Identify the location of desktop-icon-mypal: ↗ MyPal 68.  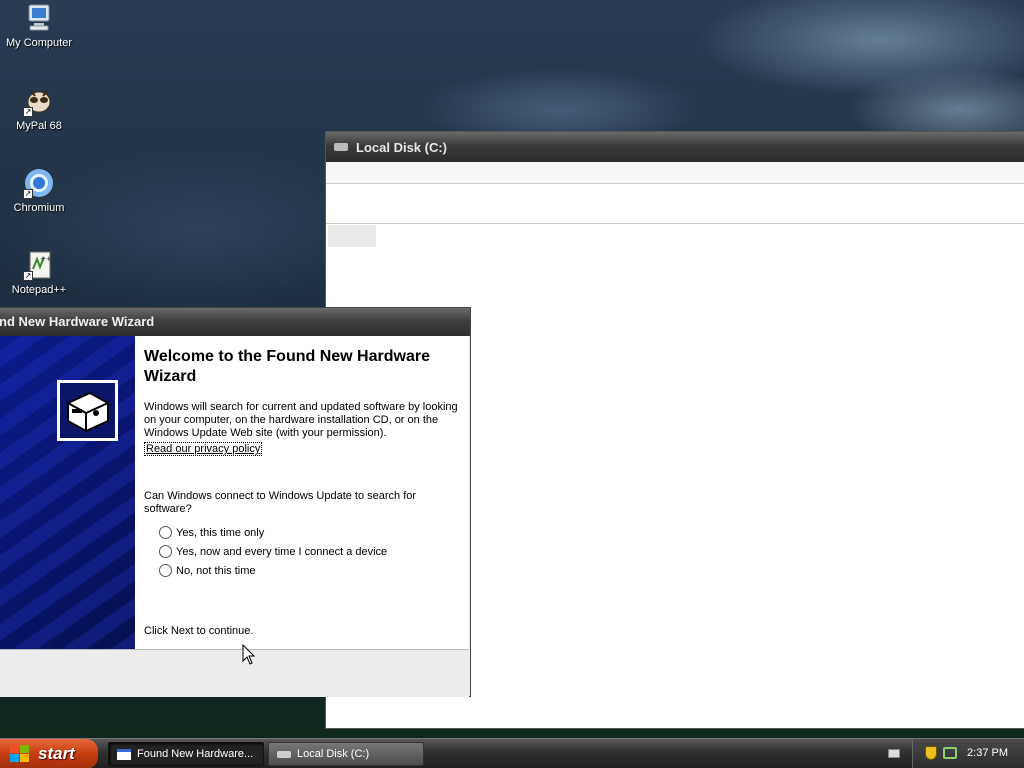
(39, 108).